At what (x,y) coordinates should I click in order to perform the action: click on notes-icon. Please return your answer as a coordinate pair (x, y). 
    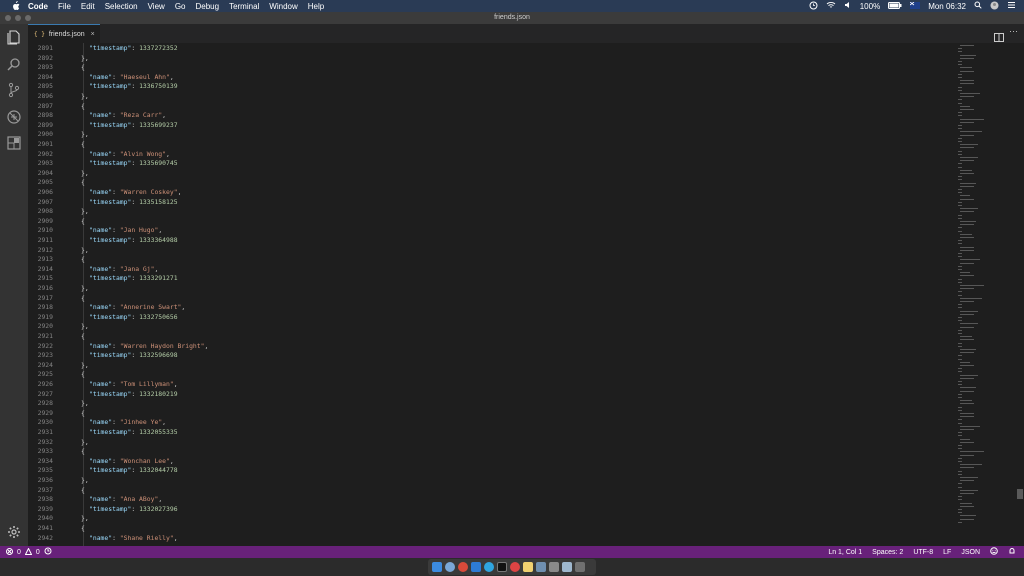
    Looking at the image, I should click on (528, 567).